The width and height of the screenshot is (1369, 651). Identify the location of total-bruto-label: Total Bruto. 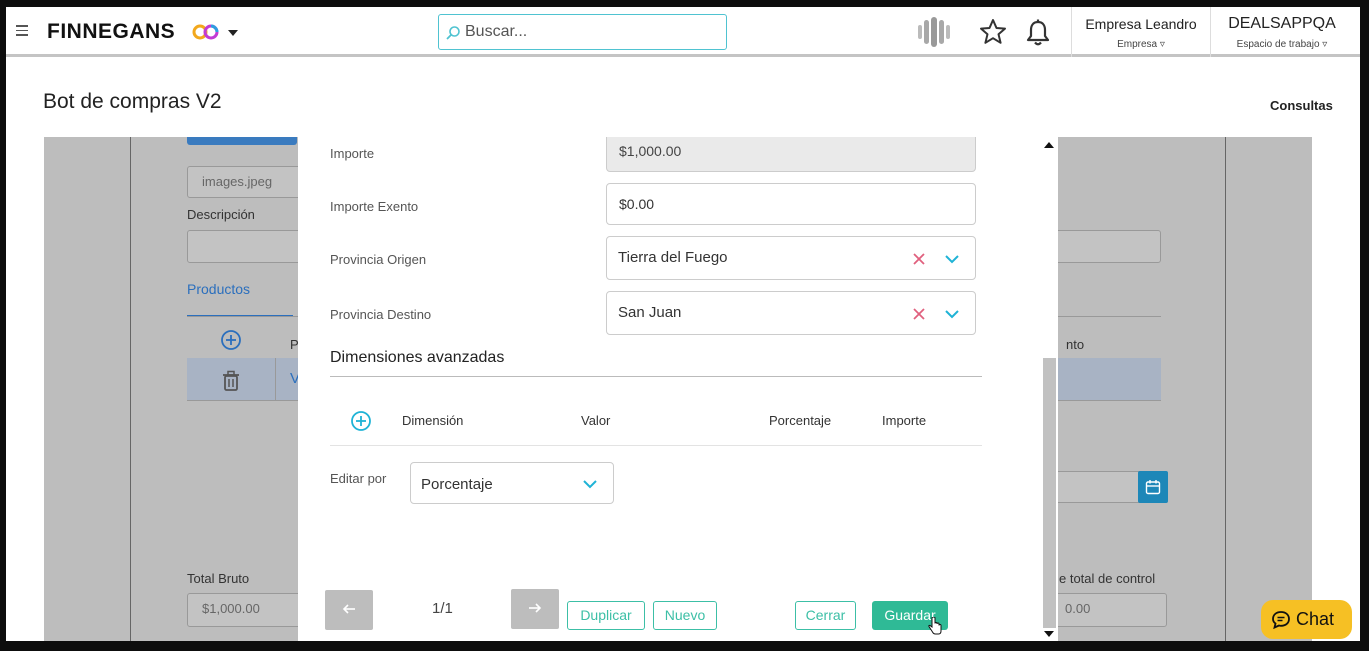
(218, 578).